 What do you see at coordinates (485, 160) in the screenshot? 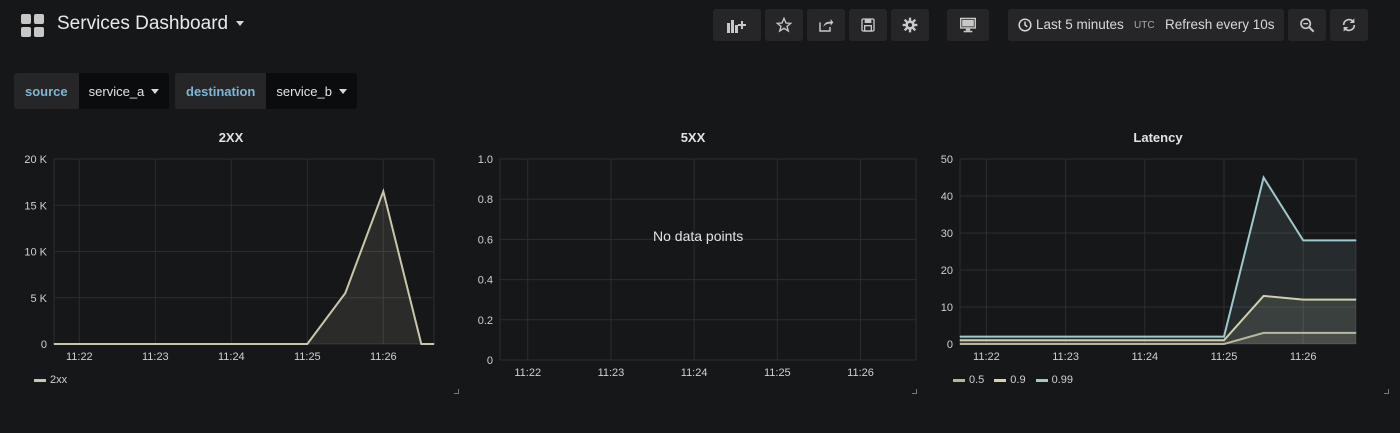
I see `y-tick-label: 1.0` at bounding box center [485, 160].